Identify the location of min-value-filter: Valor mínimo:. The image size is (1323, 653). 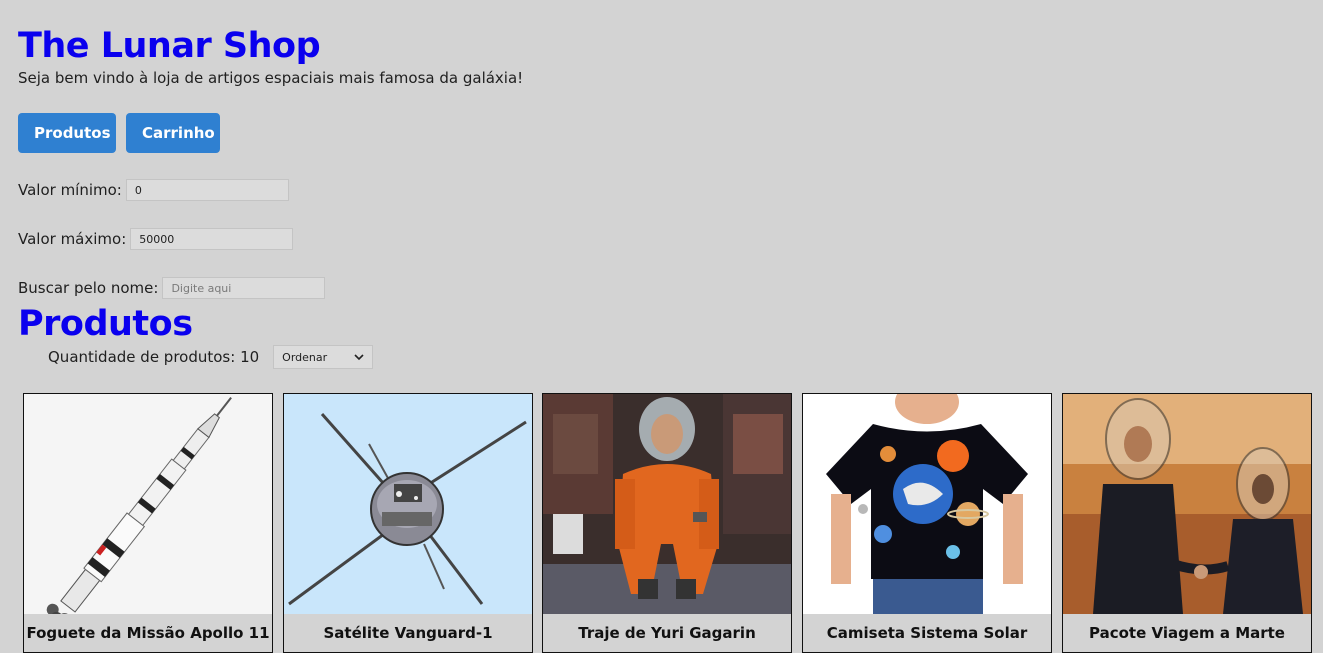
(153, 190).